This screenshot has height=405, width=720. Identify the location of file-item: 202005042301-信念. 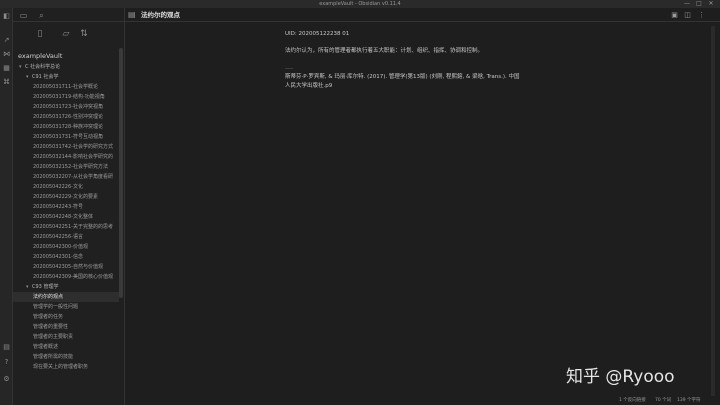
(66, 257).